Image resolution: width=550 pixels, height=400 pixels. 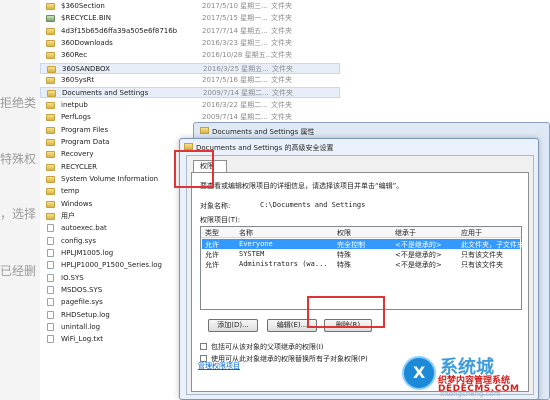 What do you see at coordinates (79, 240) in the screenshot?
I see `file-name: config.sys` at bounding box center [79, 240].